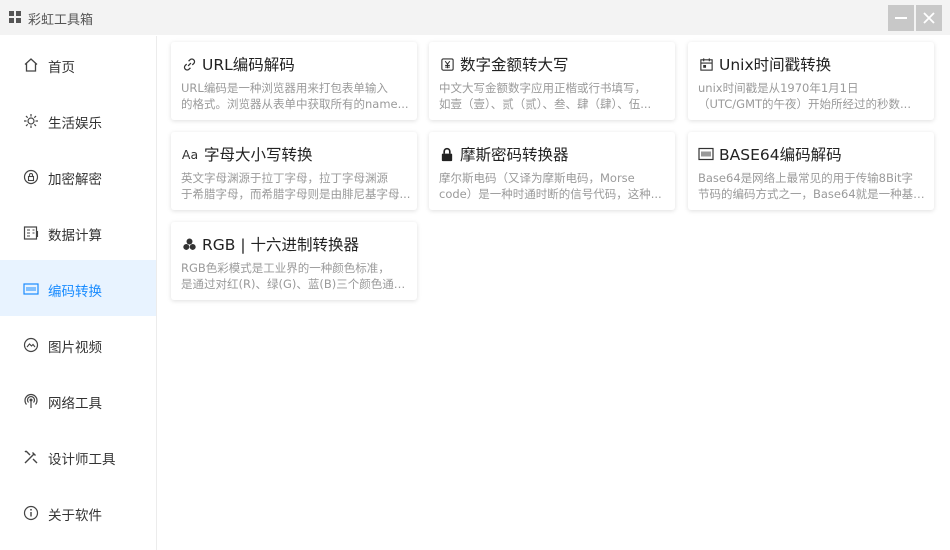 The height and width of the screenshot is (550, 950). What do you see at coordinates (75, 516) in the screenshot?
I see `sidebar-item-label: 关于软件` at bounding box center [75, 516].